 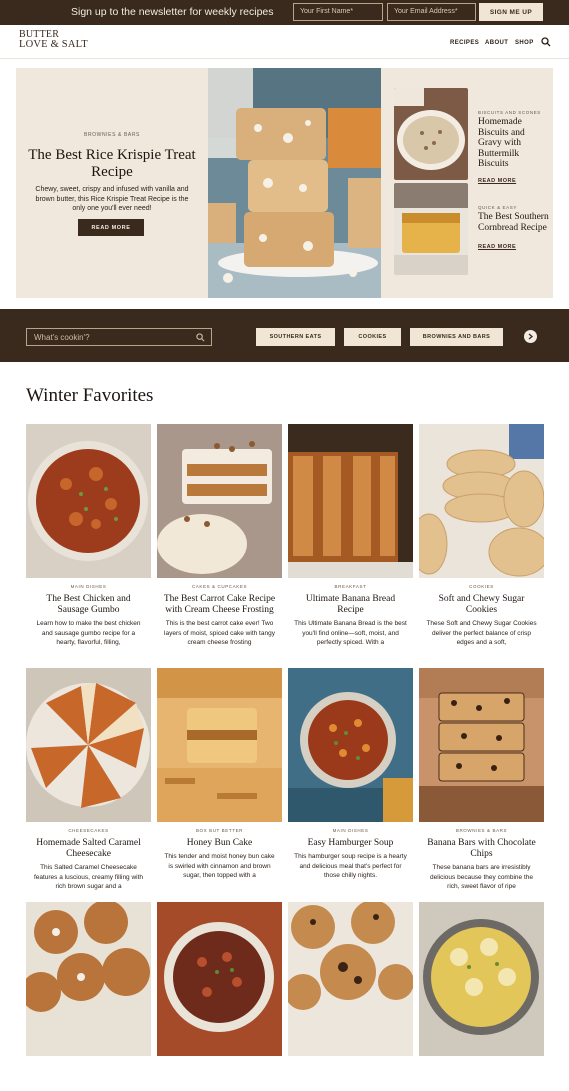 I want to click on recipe-title: Banana Bars with Chocolate Chips, so click(x=481, y=849).